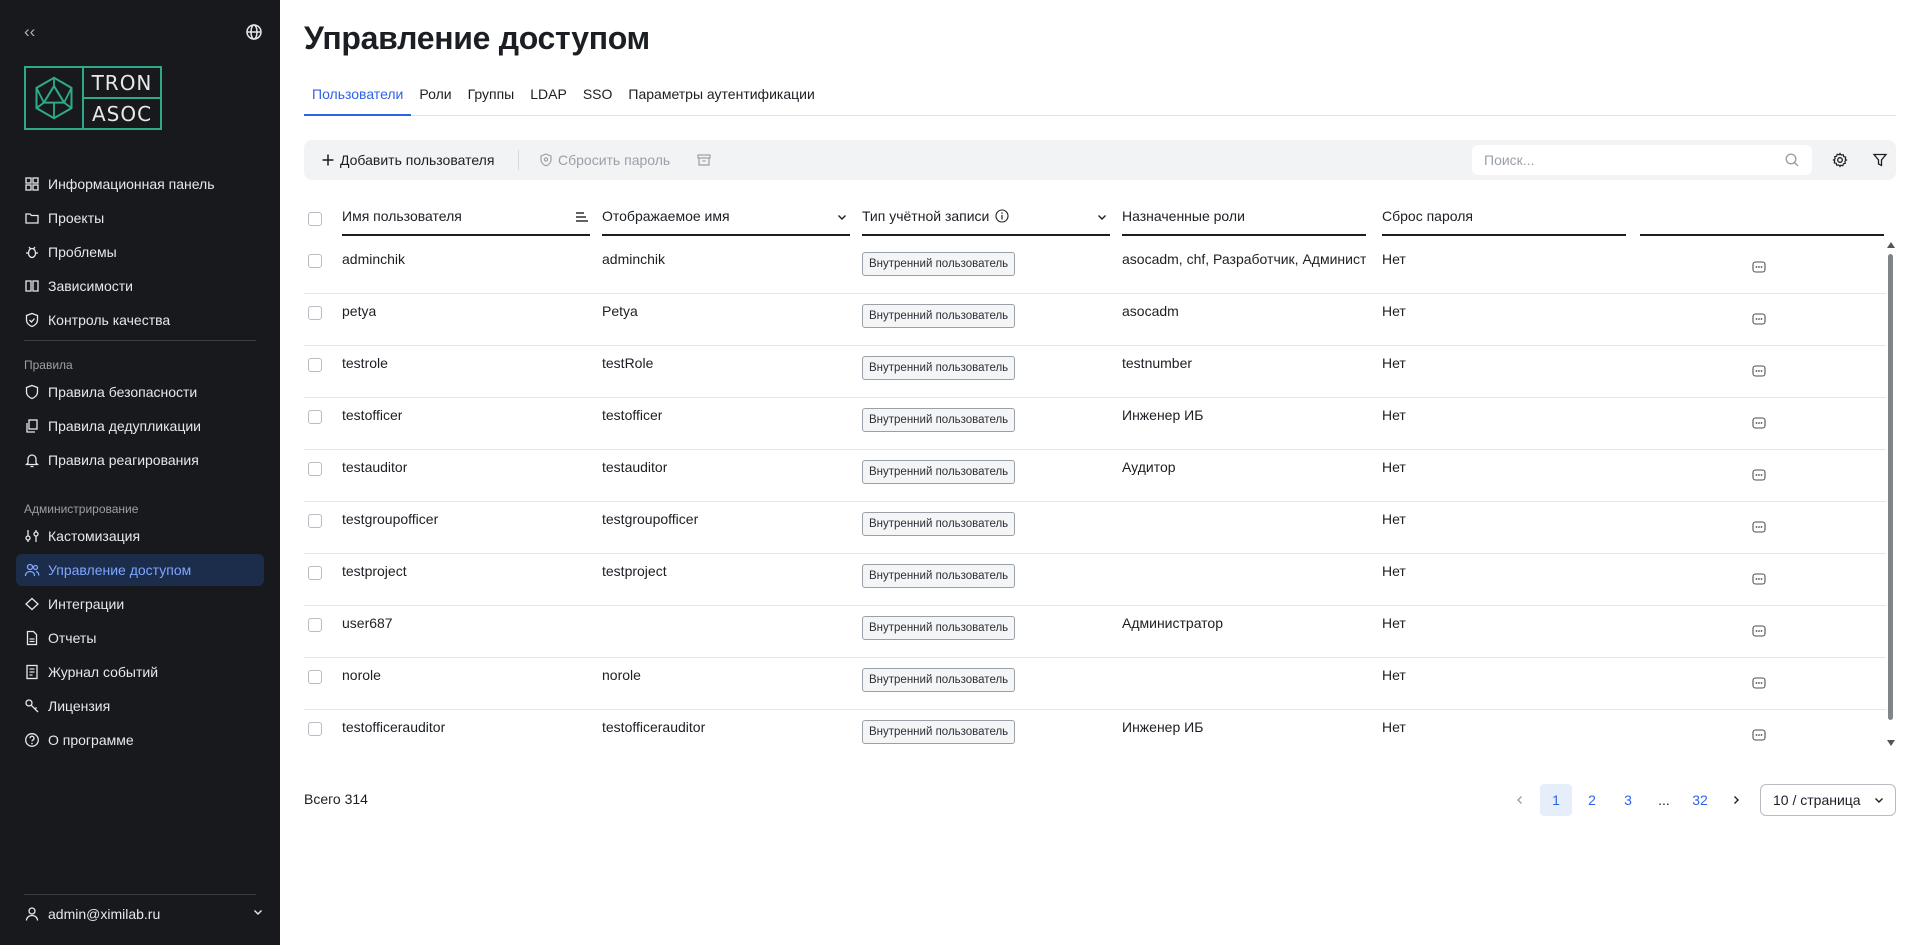 The width and height of the screenshot is (1920, 945). What do you see at coordinates (394, 727) in the screenshot?
I see `cell-username: testofficerauditor` at bounding box center [394, 727].